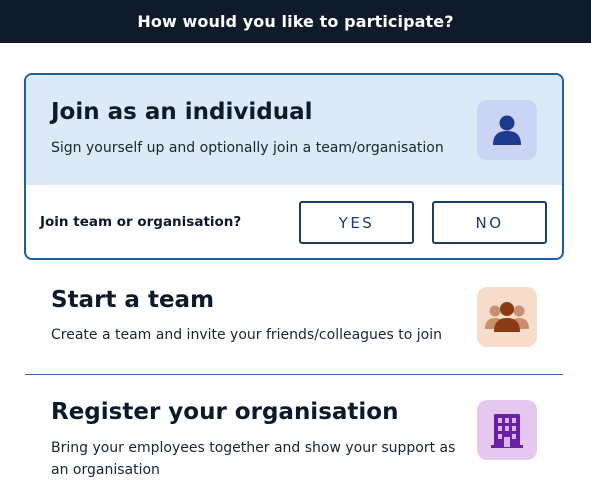 This screenshot has height=497, width=591. Describe the element at coordinates (507, 130) in the screenshot. I see `person-icon` at that location.